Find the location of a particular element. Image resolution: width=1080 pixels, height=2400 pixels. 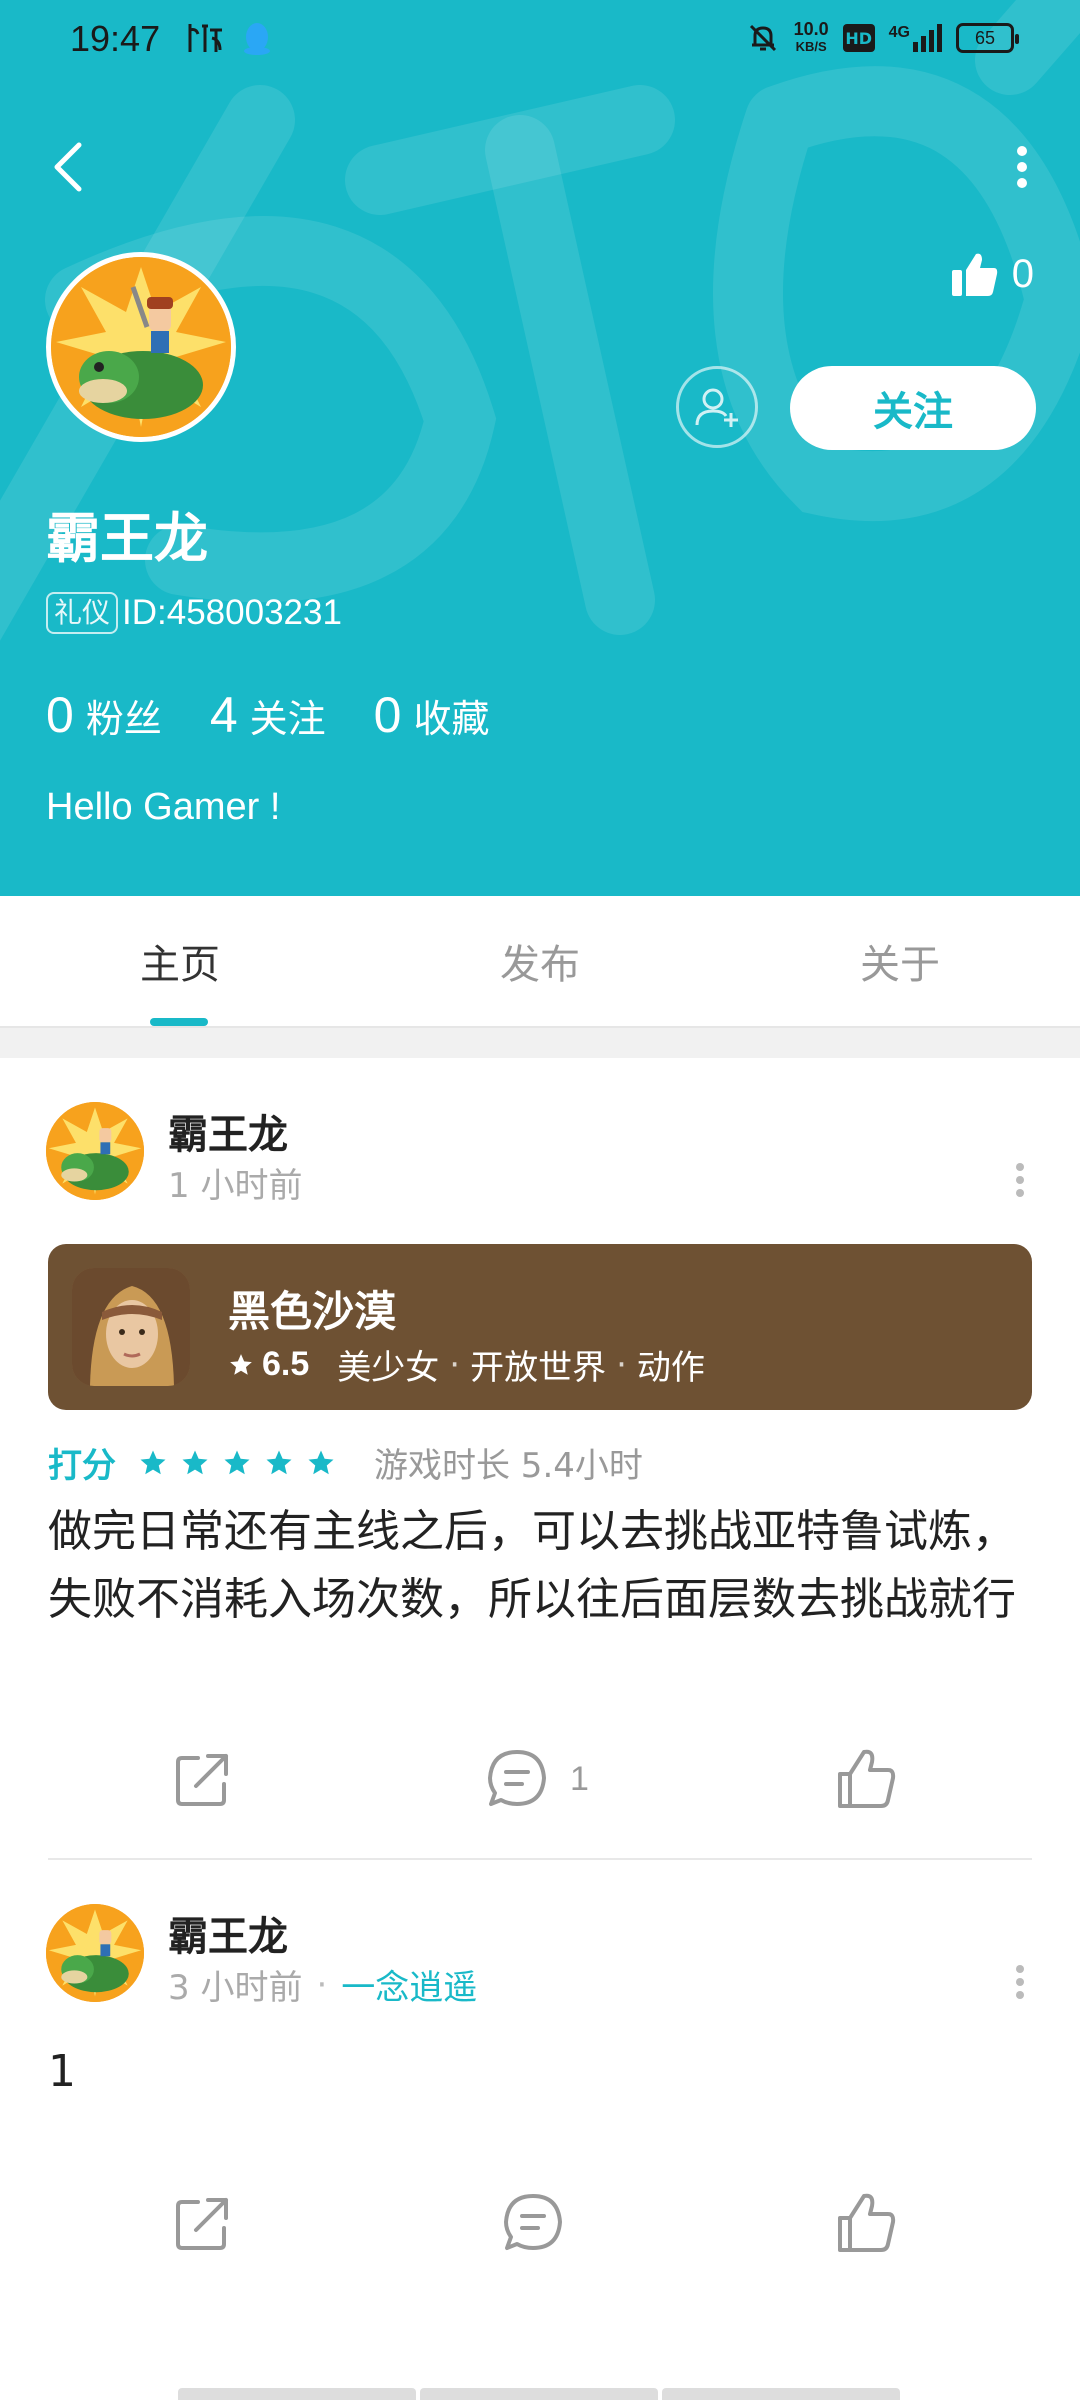

comment-button: 1 is located at coordinates (537, 1779).